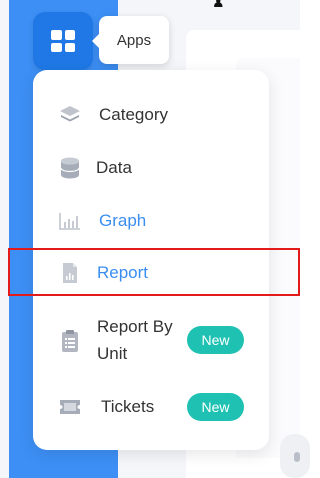  Describe the element at coordinates (123, 220) in the screenshot. I see `menu-item-label: Graph` at that location.